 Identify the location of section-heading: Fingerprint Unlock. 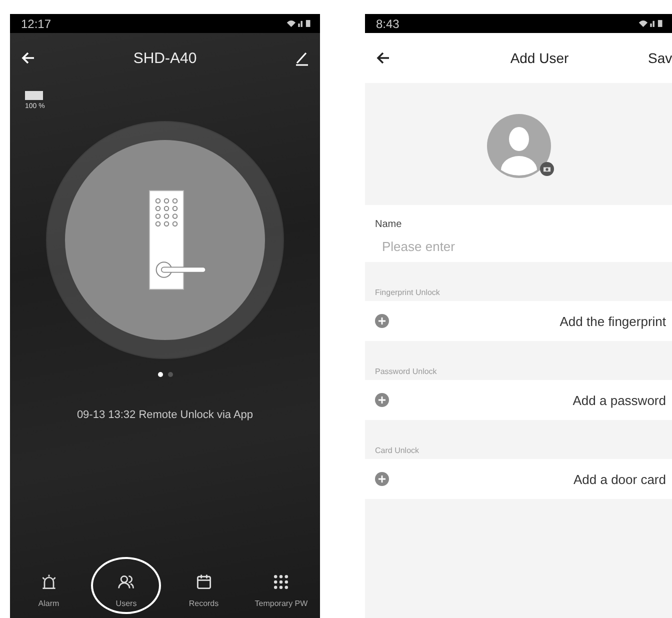
(407, 293).